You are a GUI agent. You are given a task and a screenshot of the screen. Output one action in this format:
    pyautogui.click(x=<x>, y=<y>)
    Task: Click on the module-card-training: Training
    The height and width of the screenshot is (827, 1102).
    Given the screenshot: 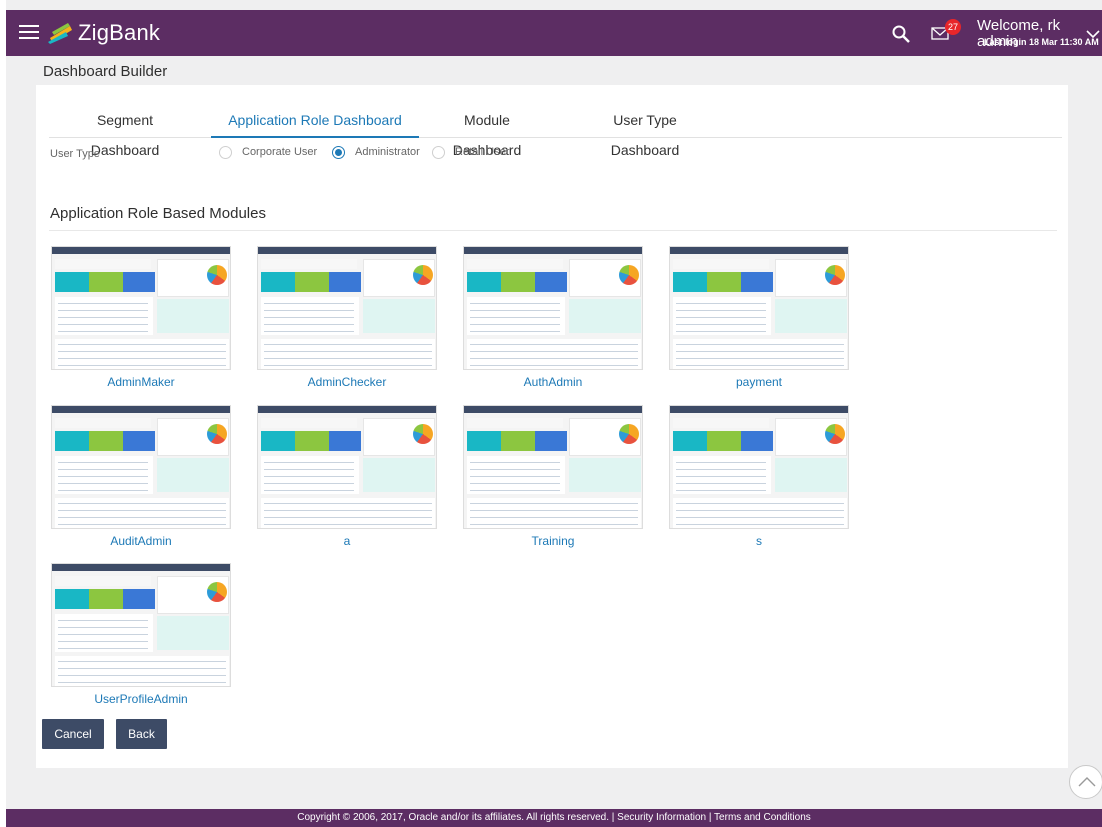 What is the action you would take?
    pyautogui.click(x=553, y=476)
    